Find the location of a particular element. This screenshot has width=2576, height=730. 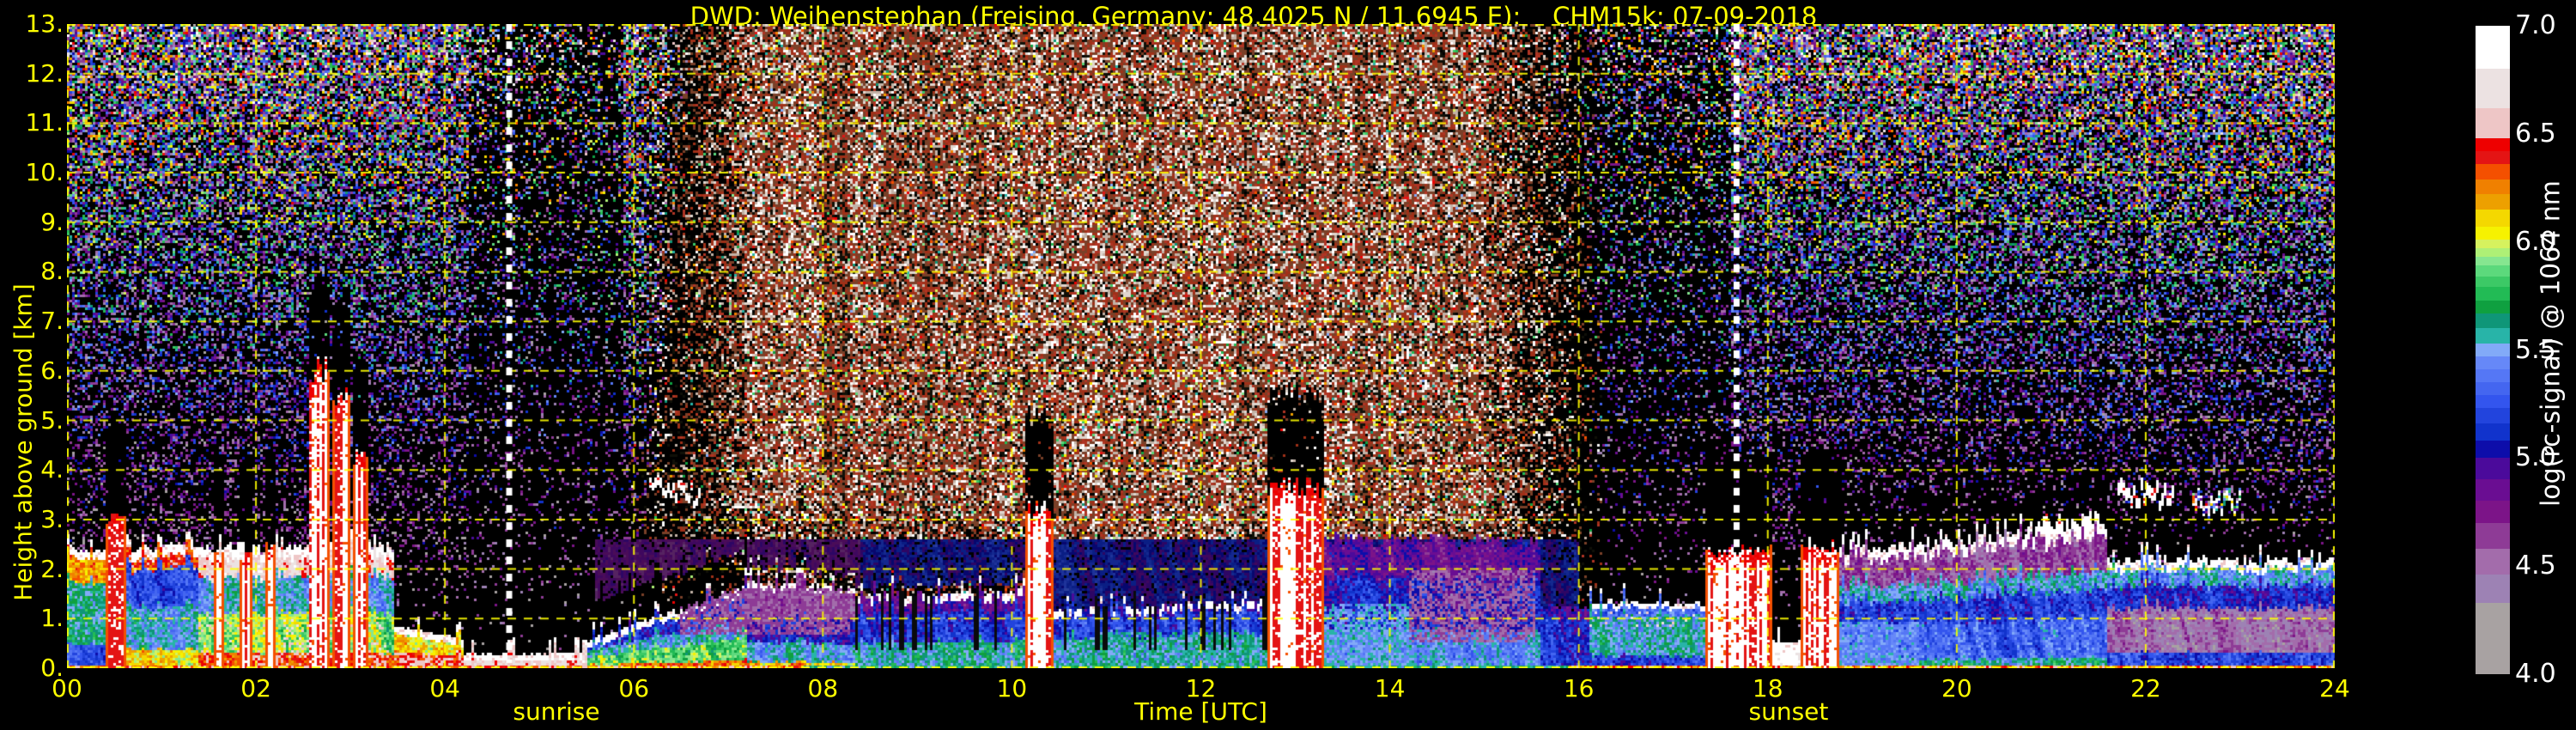

y-tick-label: 7. is located at coordinates (52, 321).